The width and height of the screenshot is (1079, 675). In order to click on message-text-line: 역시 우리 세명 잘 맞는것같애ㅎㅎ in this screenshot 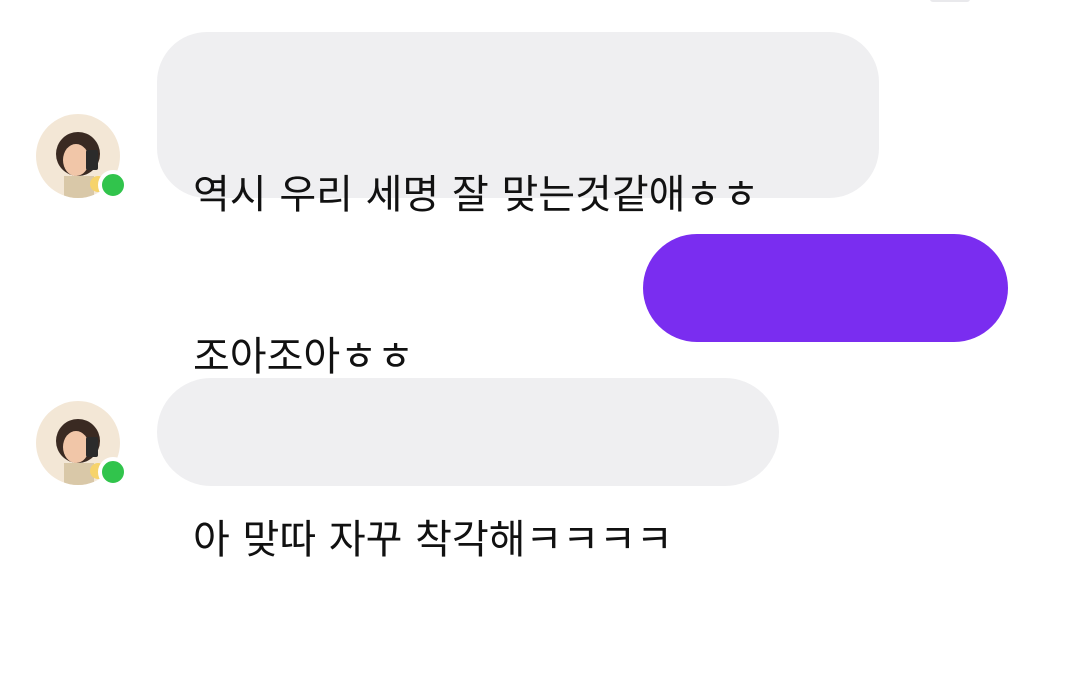, I will do `click(476, 195)`.